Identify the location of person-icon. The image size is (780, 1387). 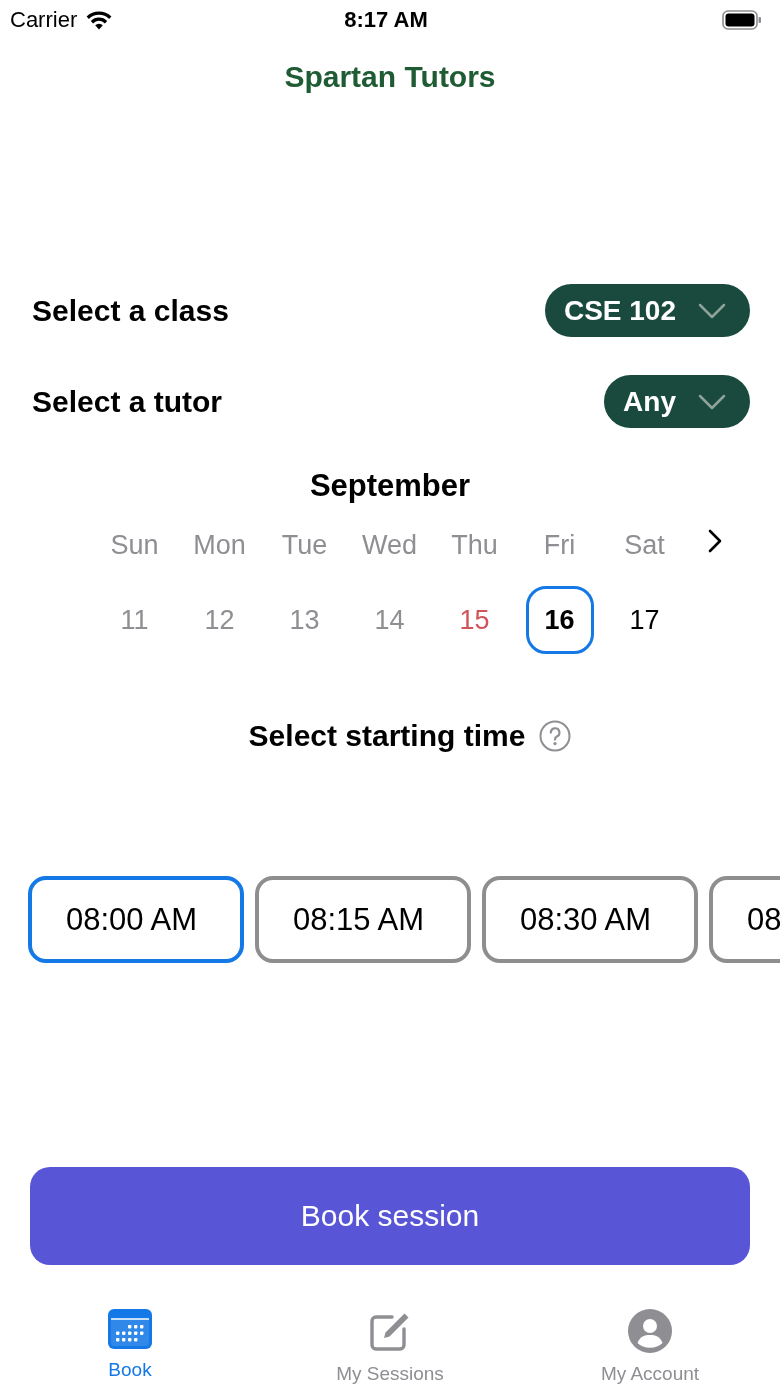
(650, 1331).